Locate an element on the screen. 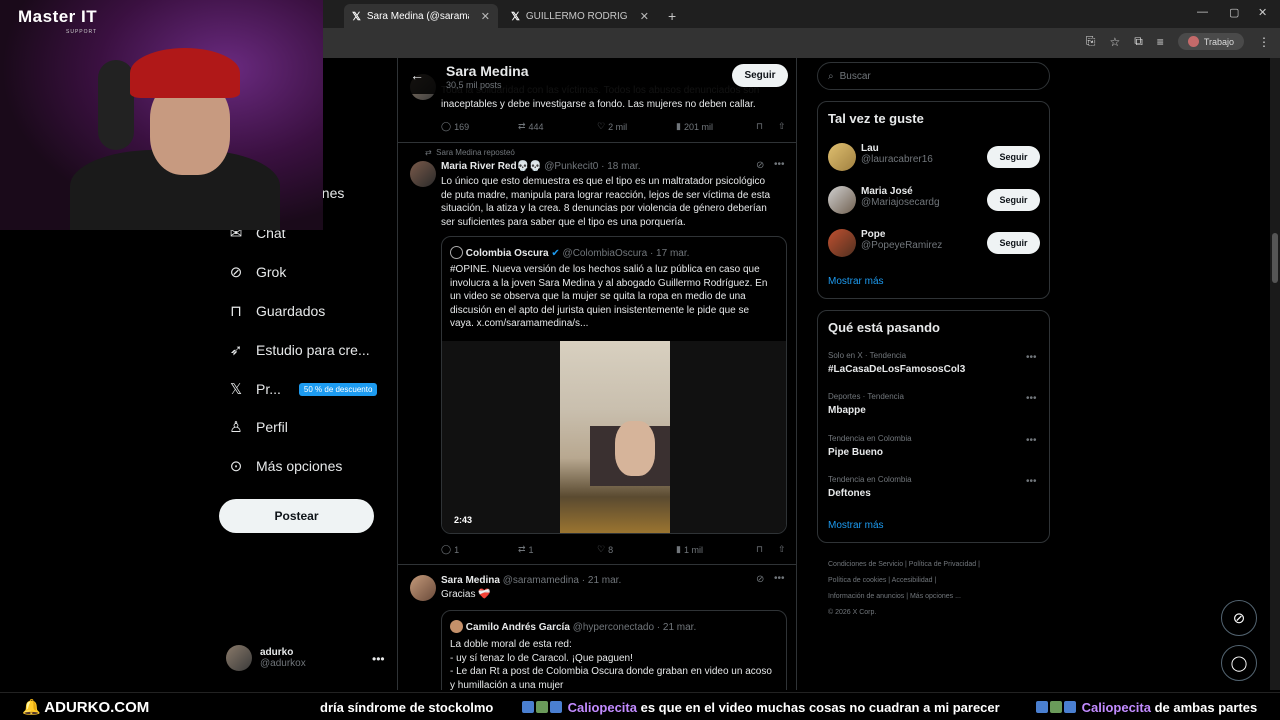  trend-item: Deftones is located at coordinates (849, 493).